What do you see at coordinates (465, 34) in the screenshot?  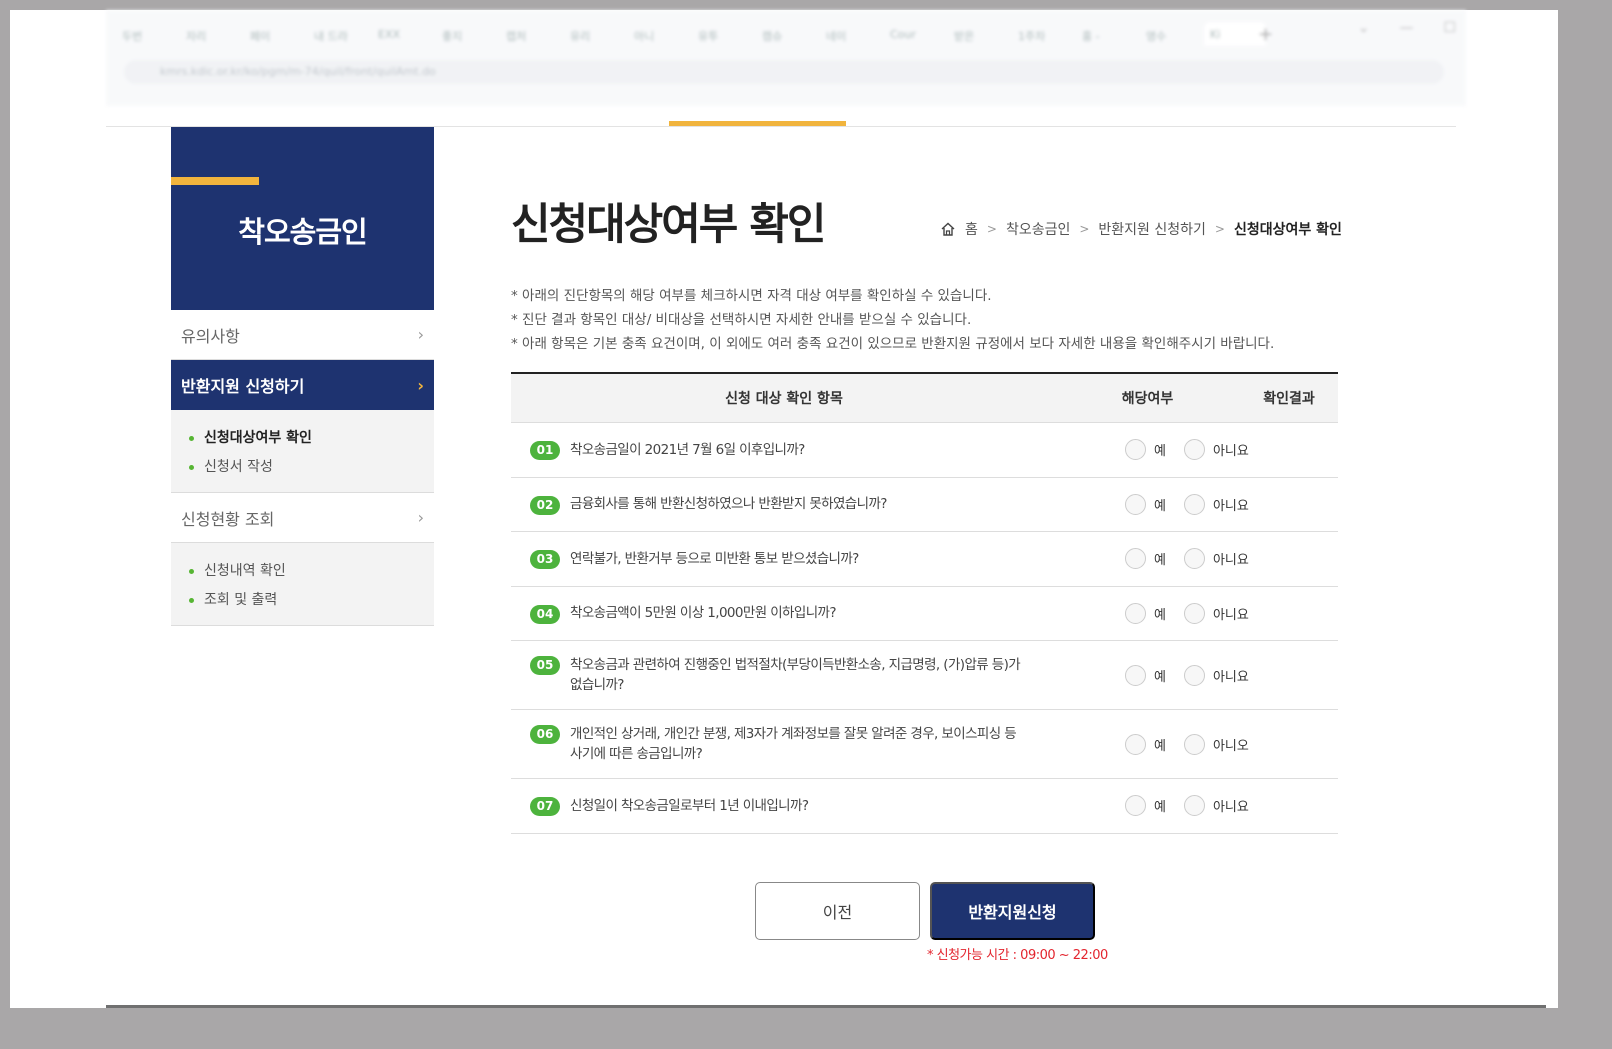 I see `browser-tab: 좋지` at bounding box center [465, 34].